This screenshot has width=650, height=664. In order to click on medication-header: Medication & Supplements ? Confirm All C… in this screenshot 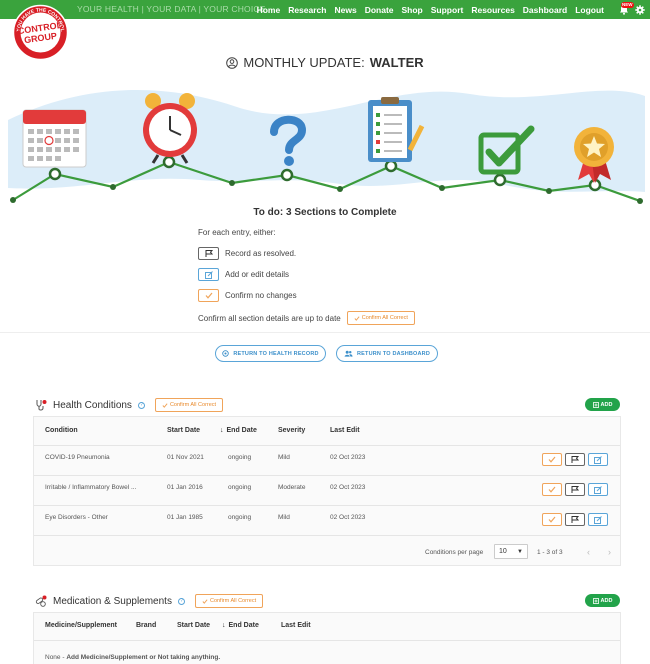, I will do `click(149, 601)`.